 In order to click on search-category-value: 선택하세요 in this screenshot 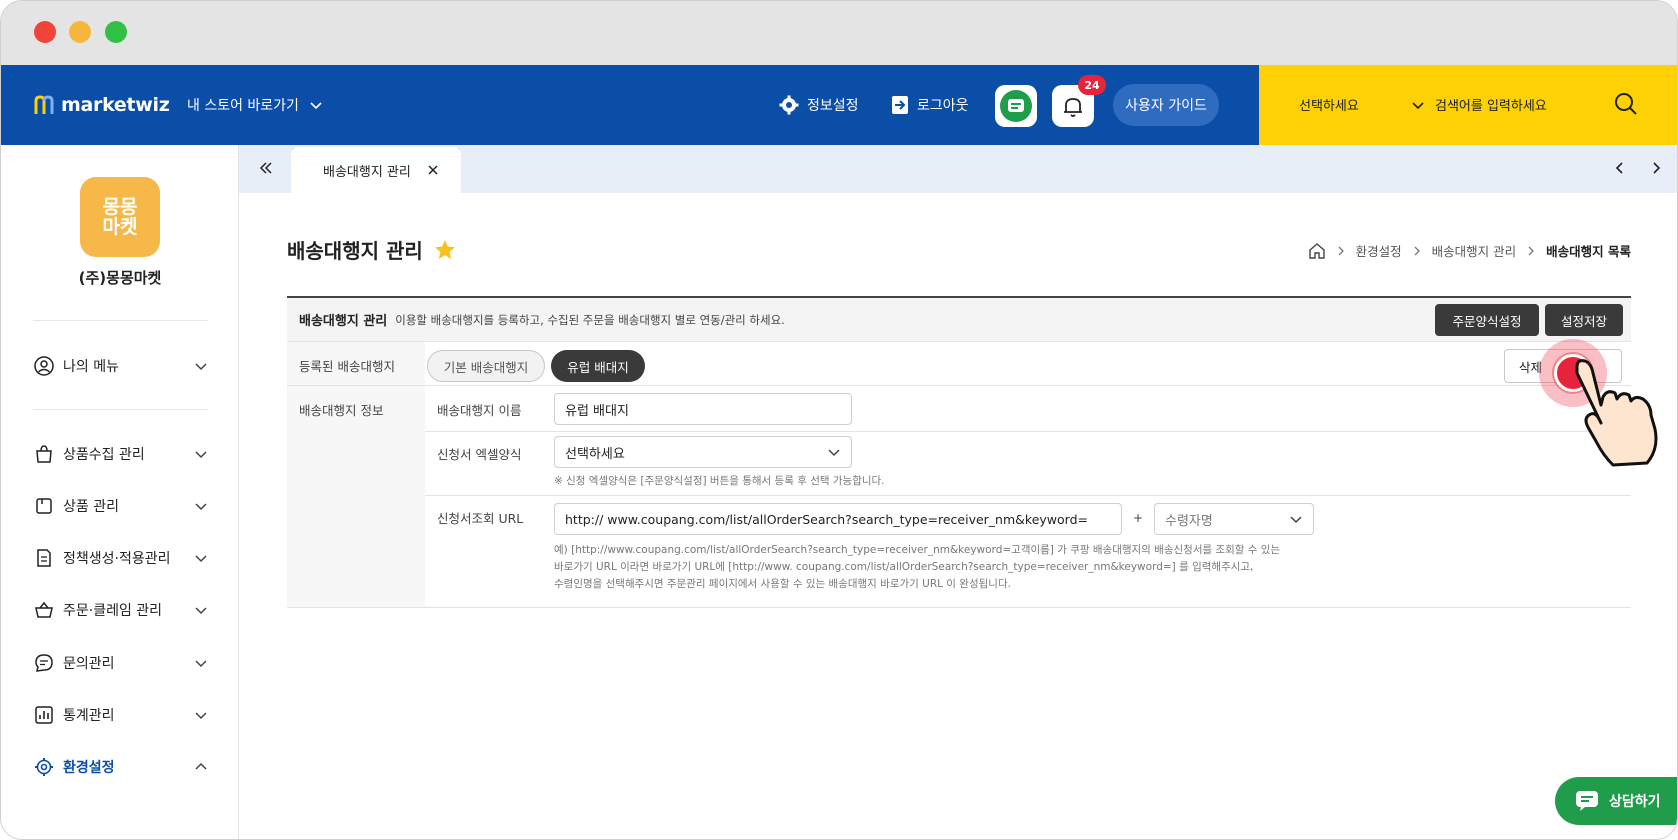, I will do `click(1329, 106)`.